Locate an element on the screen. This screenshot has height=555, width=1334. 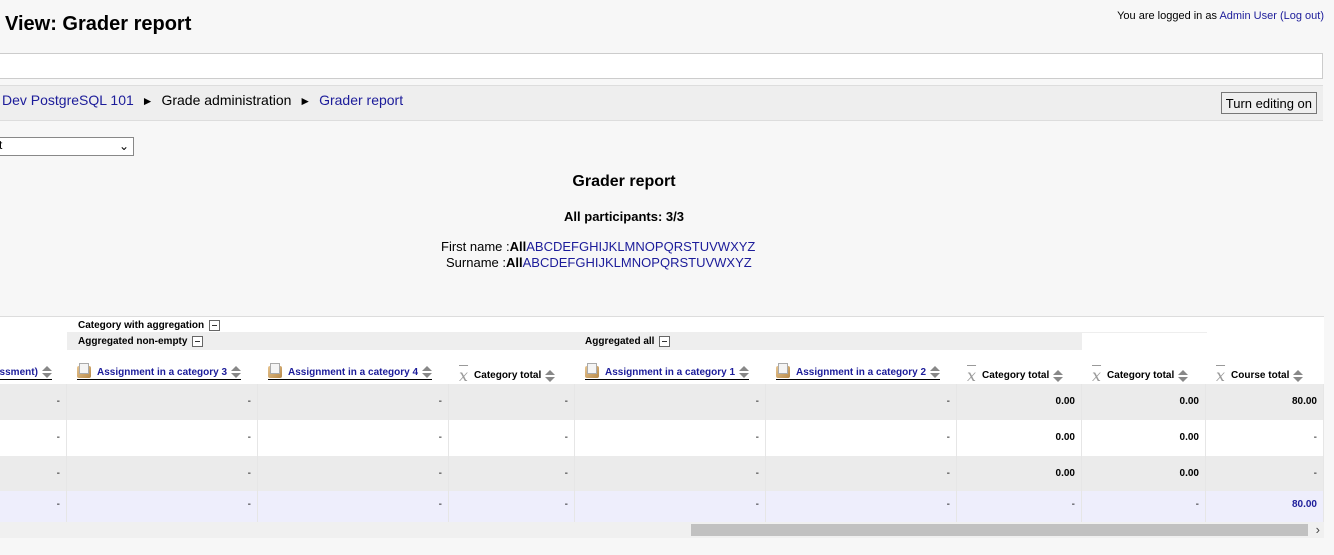
initial-letter-link: Y is located at coordinates (739, 262).